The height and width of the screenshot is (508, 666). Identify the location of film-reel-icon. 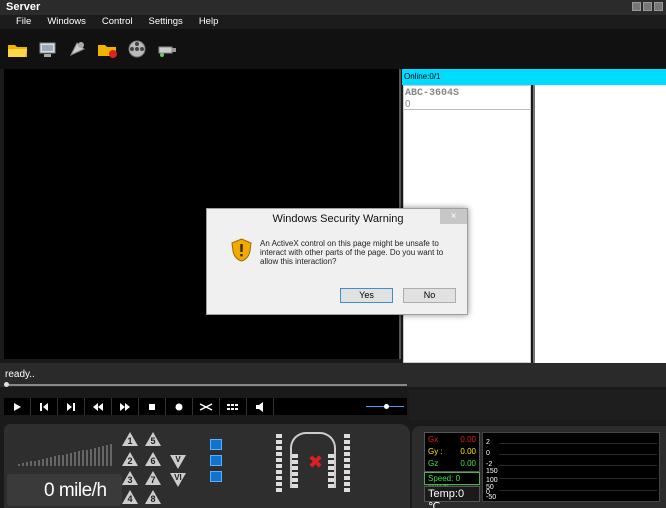
(137, 49).